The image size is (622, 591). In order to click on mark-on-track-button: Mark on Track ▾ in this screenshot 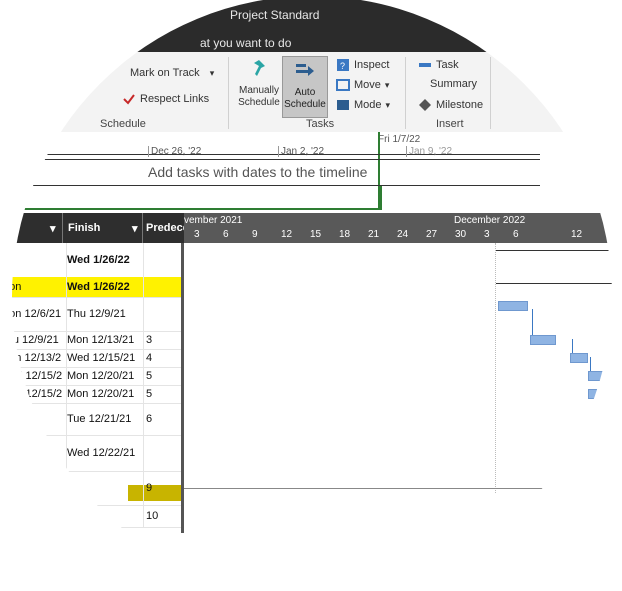, I will do `click(172, 73)`.